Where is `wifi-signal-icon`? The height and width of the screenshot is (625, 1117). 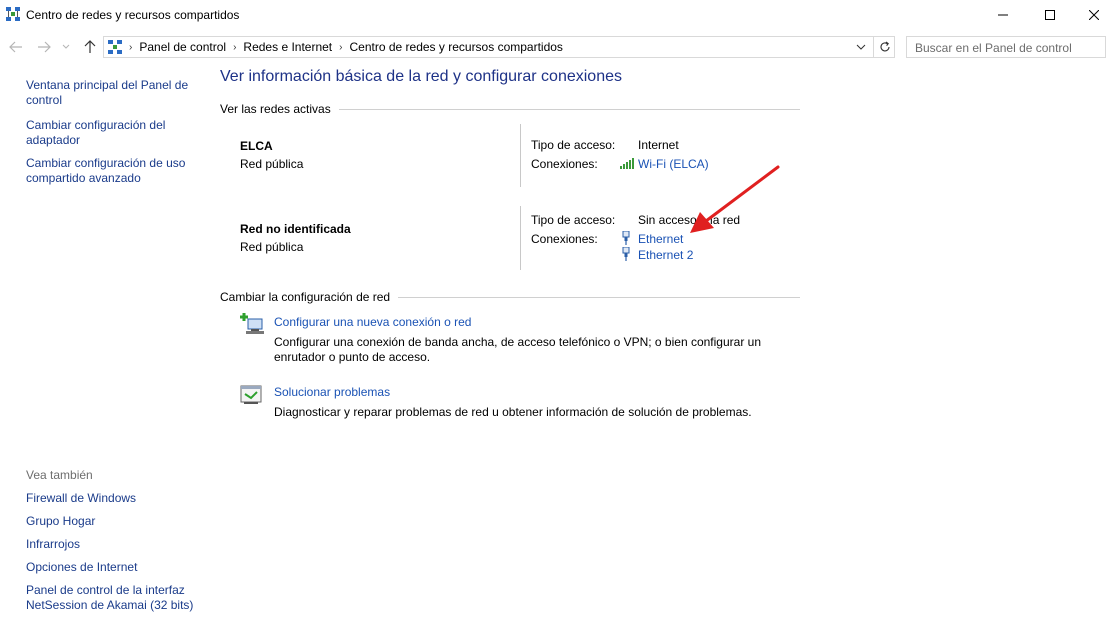
wifi-signal-icon is located at coordinates (627, 164).